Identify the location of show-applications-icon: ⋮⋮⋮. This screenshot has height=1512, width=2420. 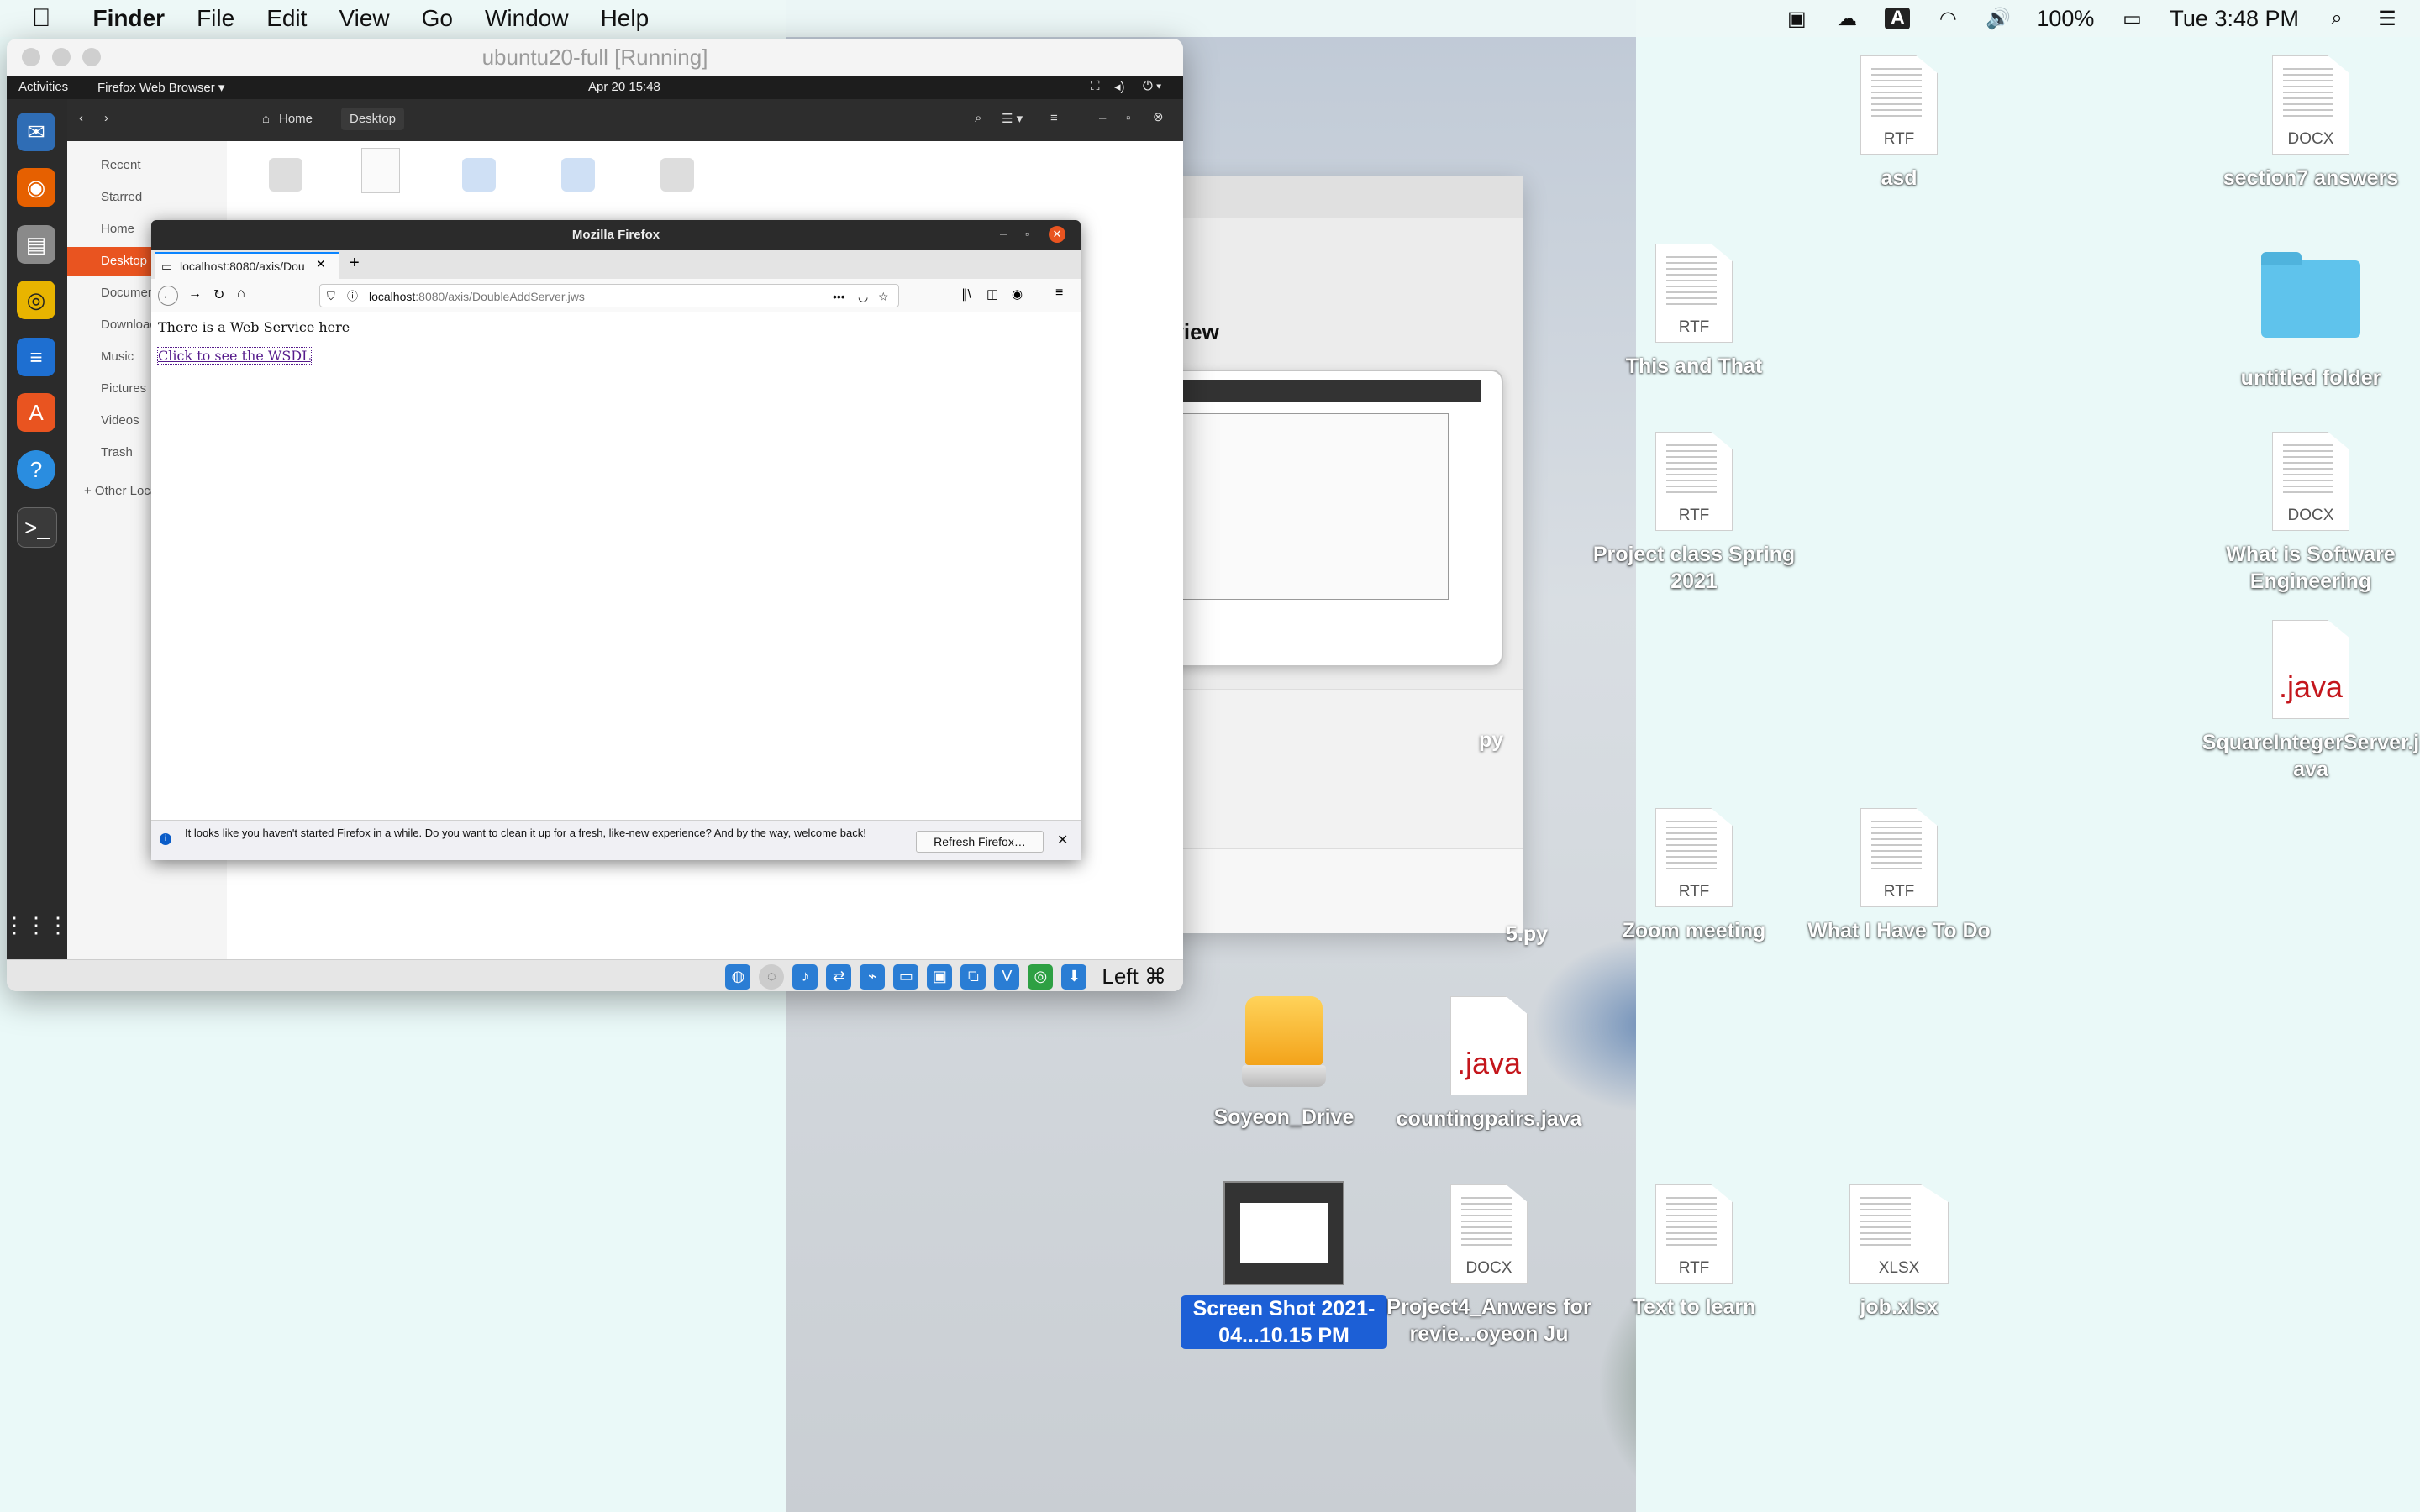
(38, 925).